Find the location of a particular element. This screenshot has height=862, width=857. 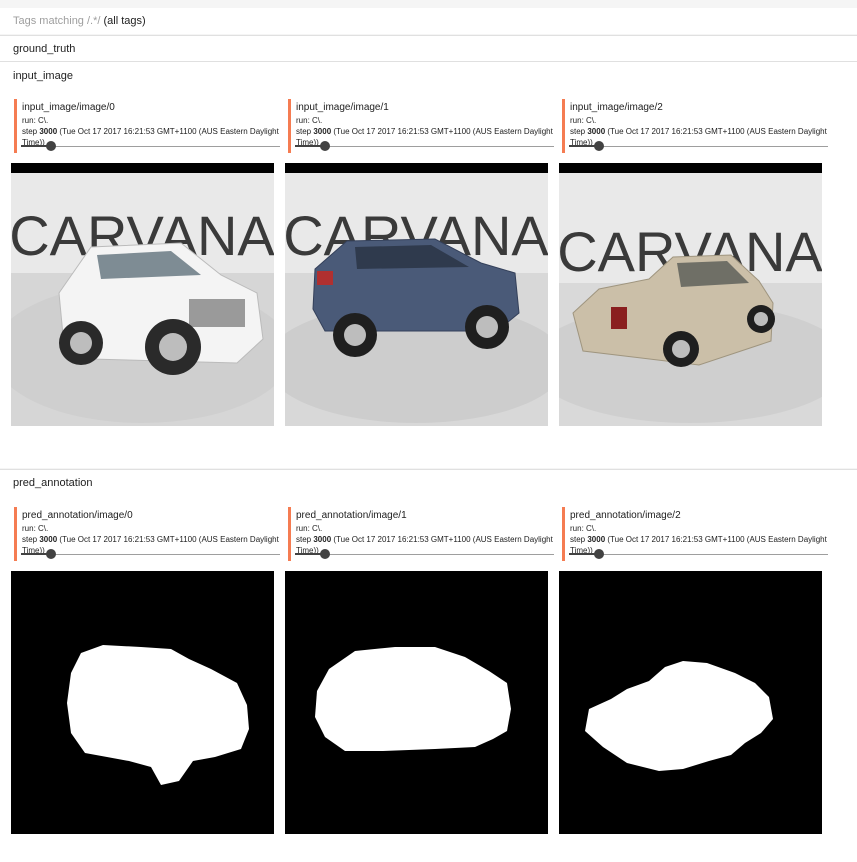

input-image-1: CARVANA is located at coordinates (416, 294).